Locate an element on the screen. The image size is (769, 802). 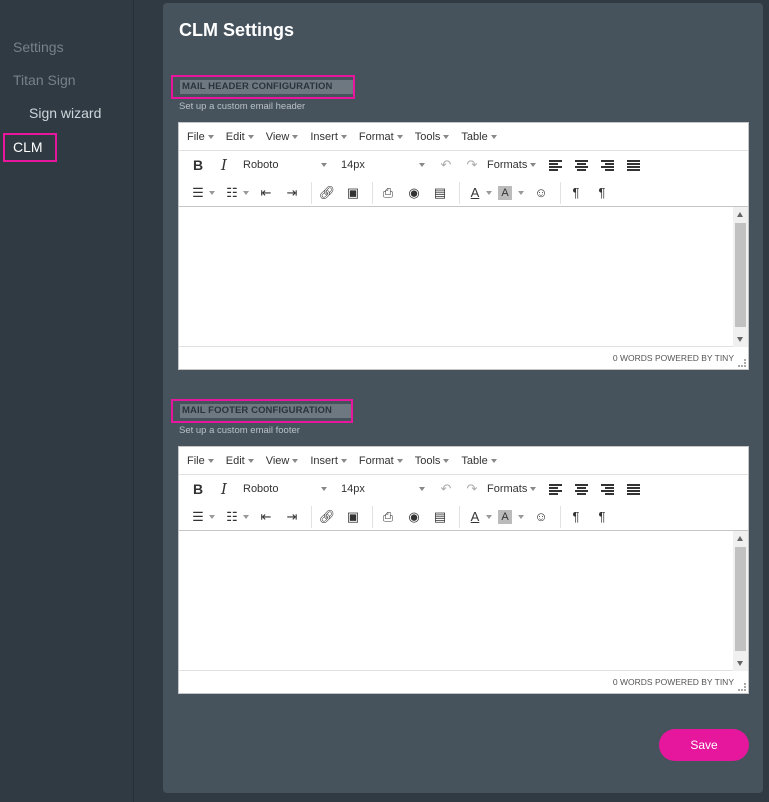
mail-header-label-box: MAIL HEADER CONFIGURATION is located at coordinates (263, 87).